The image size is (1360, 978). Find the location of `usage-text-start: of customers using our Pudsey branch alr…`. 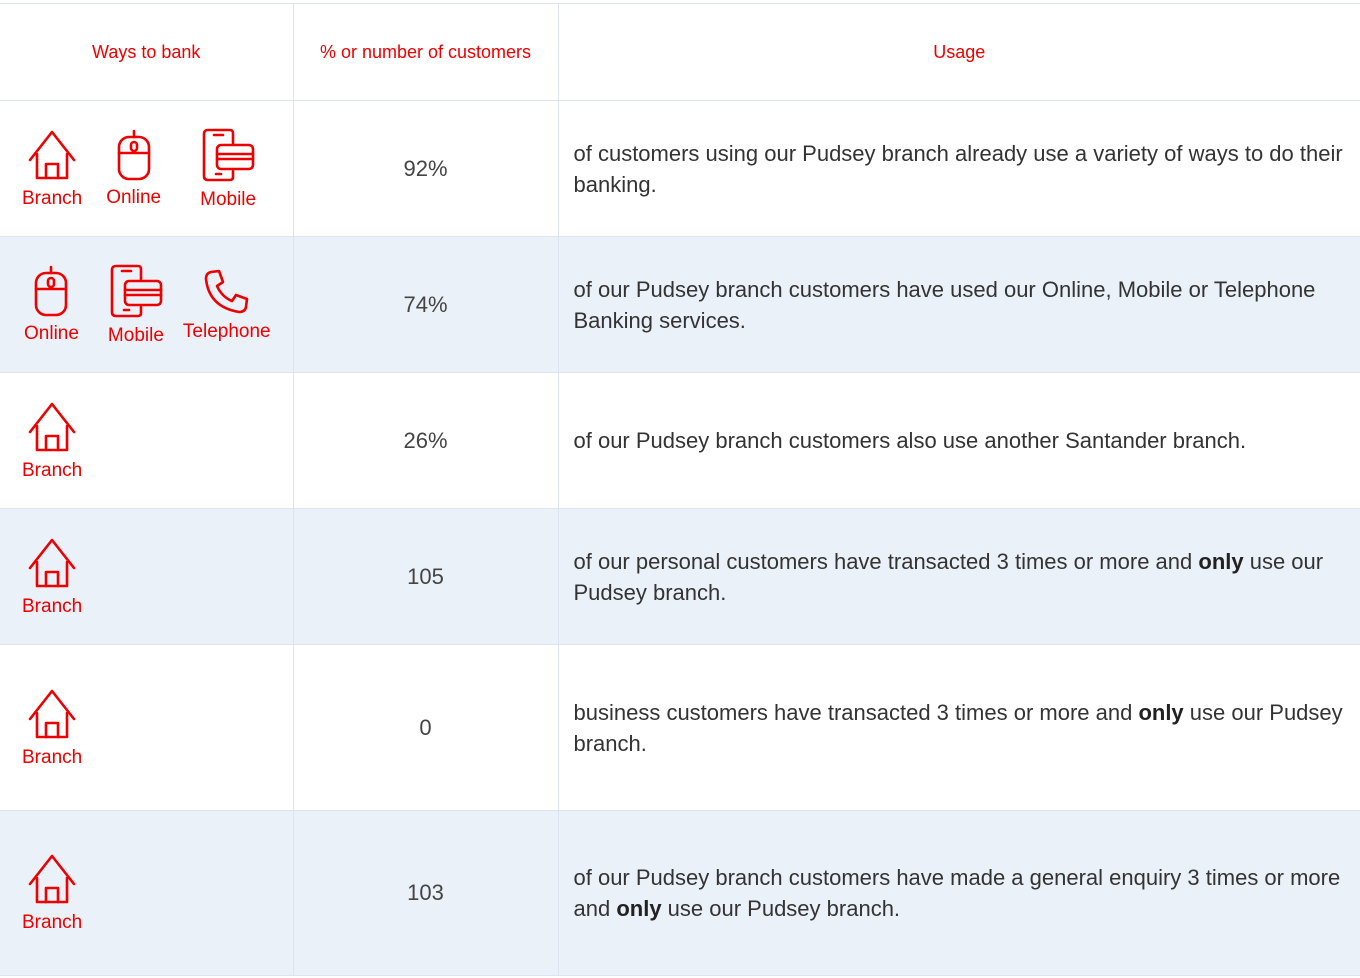

usage-text-start: of customers using our Pudsey branch alr… is located at coordinates (958, 168).